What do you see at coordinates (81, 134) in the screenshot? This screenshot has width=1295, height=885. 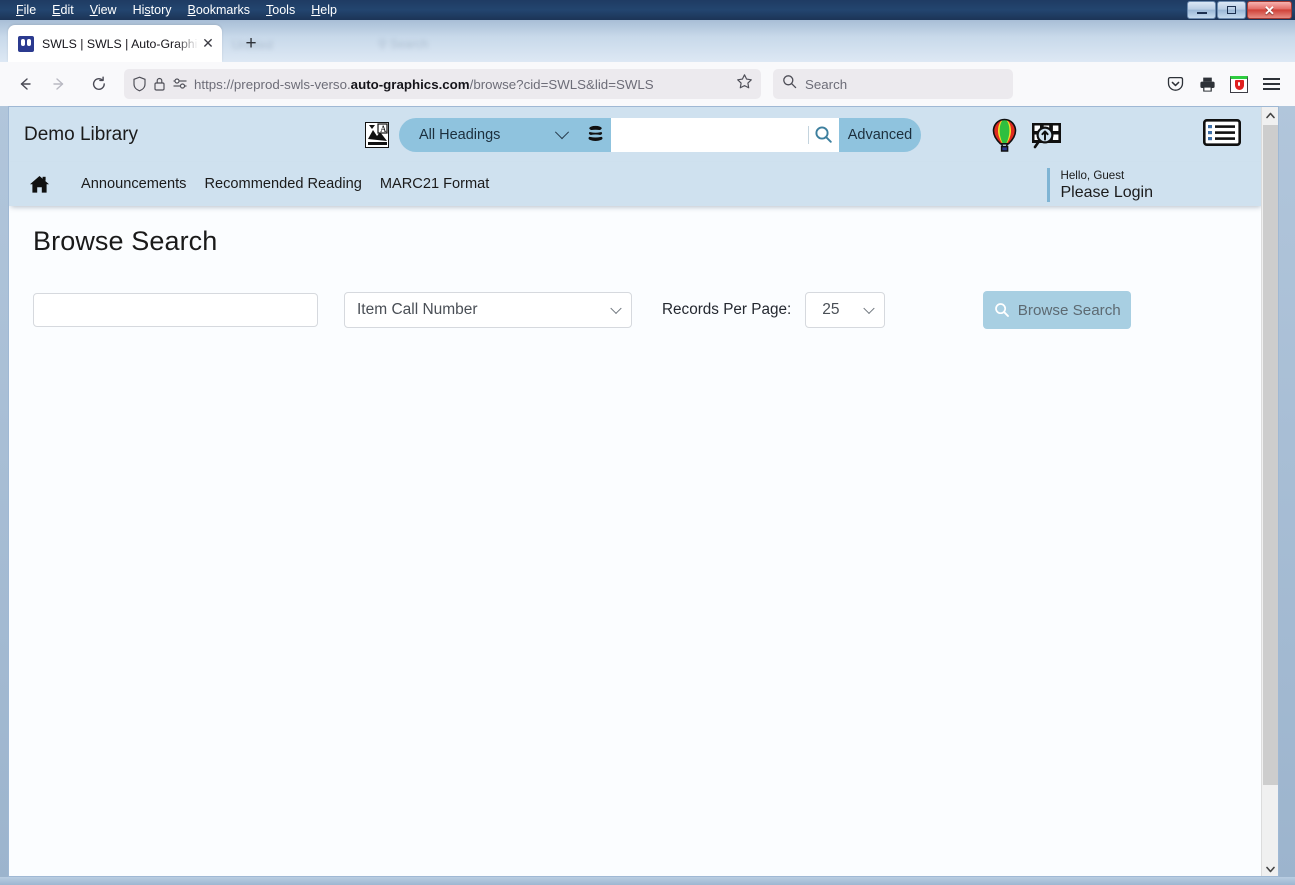 I see `library-brand: Demo Library` at bounding box center [81, 134].